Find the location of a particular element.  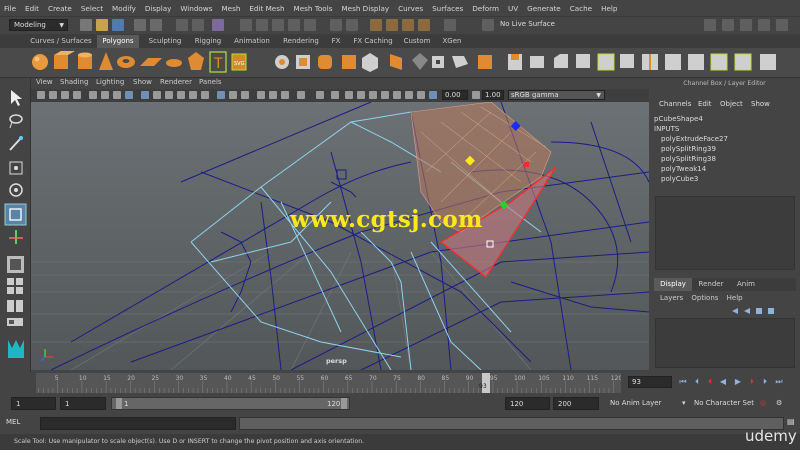

two-view-layout-icon is located at coordinates (15, 306).